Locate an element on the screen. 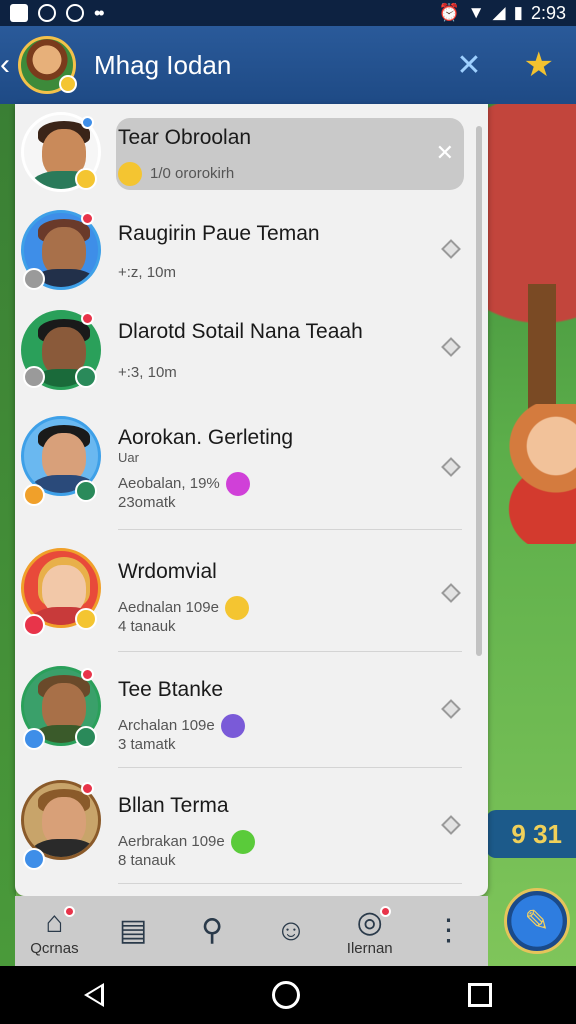 This screenshot has width=576, height=1024. chat-preview: +:3, 10m is located at coordinates (147, 372).